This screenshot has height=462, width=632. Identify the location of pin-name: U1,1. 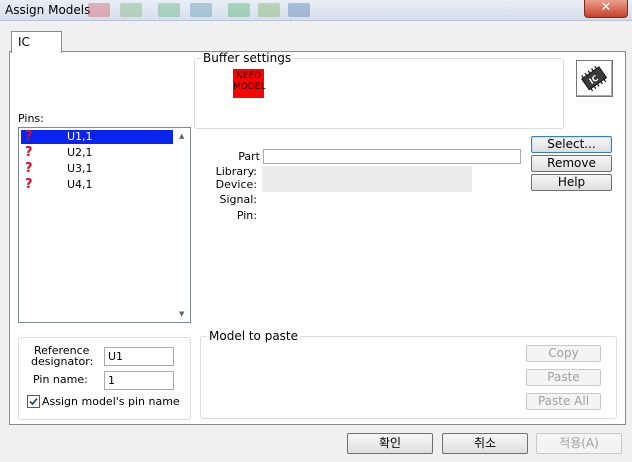
(80, 136).